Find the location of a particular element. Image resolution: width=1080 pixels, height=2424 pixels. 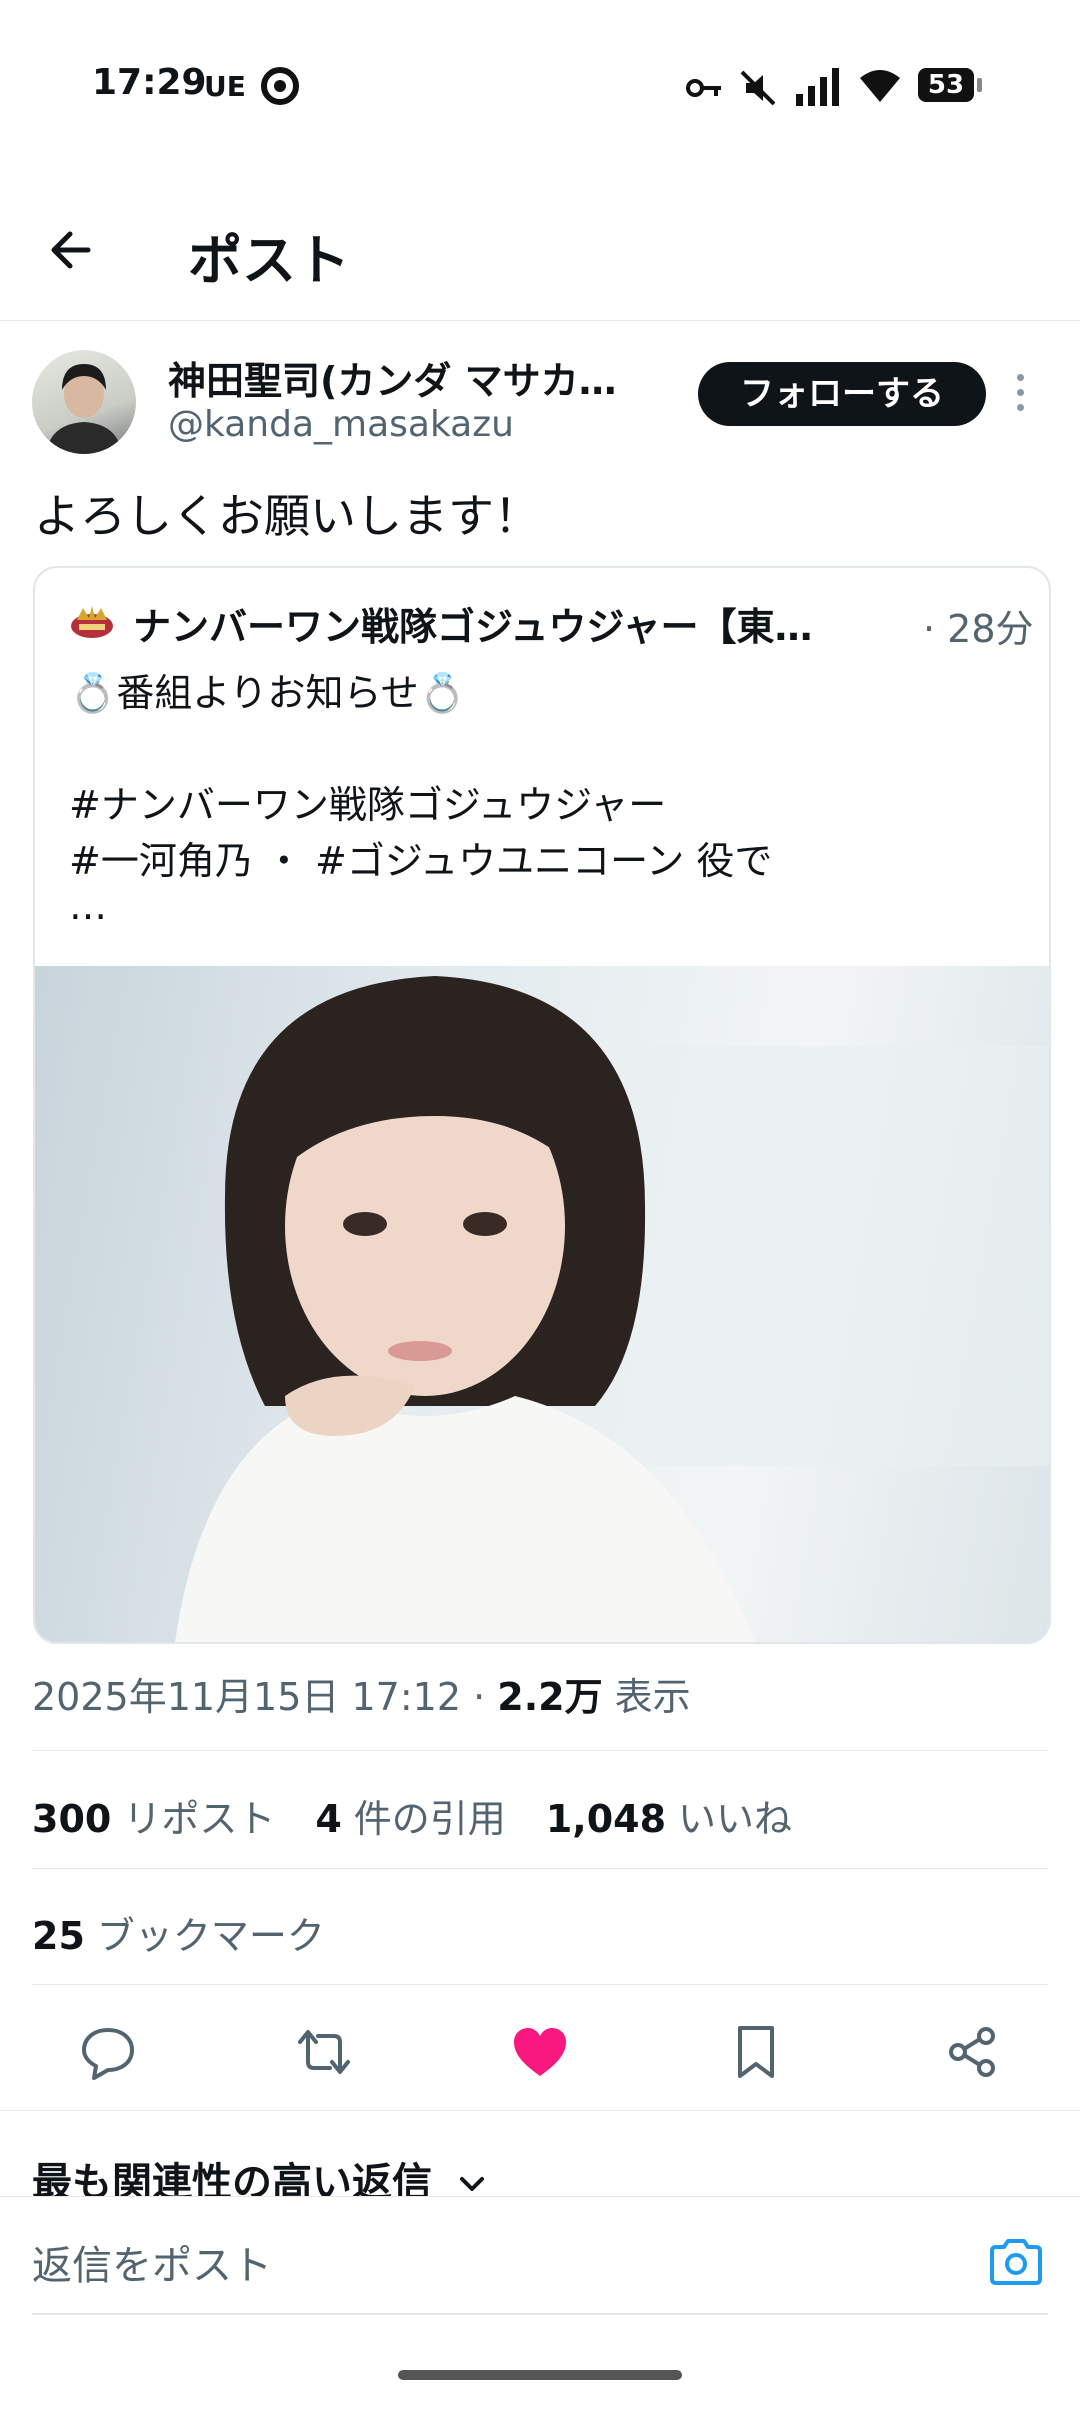

share-icon is located at coordinates (972, 2052).